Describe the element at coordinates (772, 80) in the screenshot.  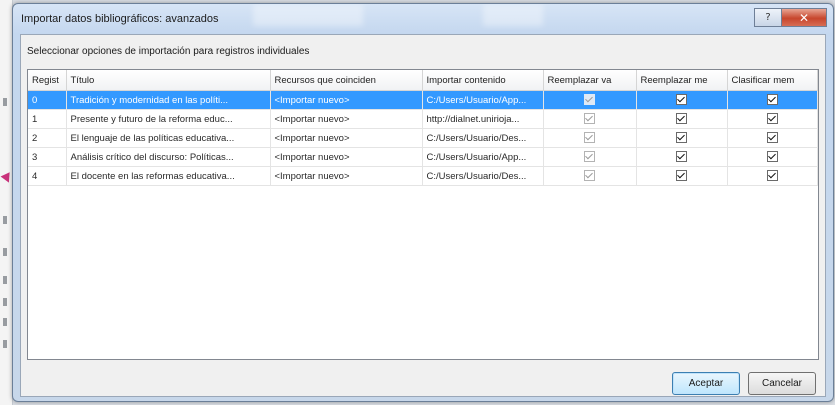
I see `column-header-clasificar: Clasificar mem` at that location.